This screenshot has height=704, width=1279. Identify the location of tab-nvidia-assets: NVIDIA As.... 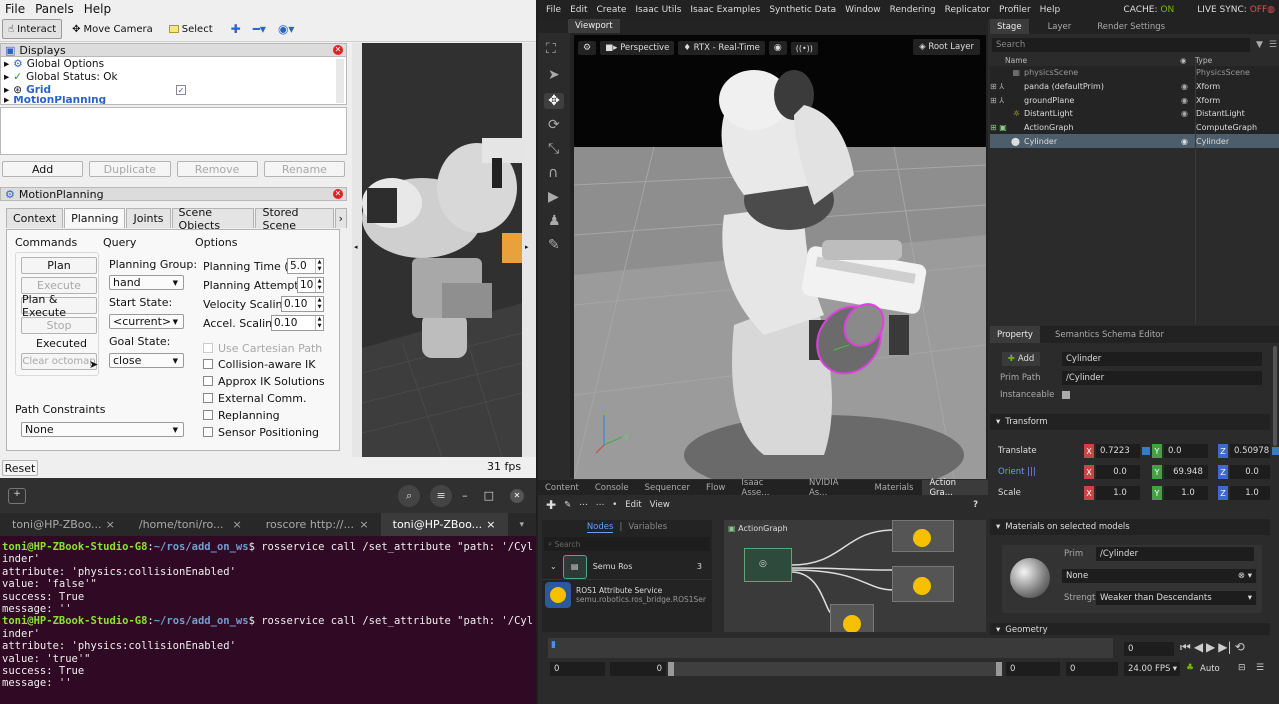
(834, 488).